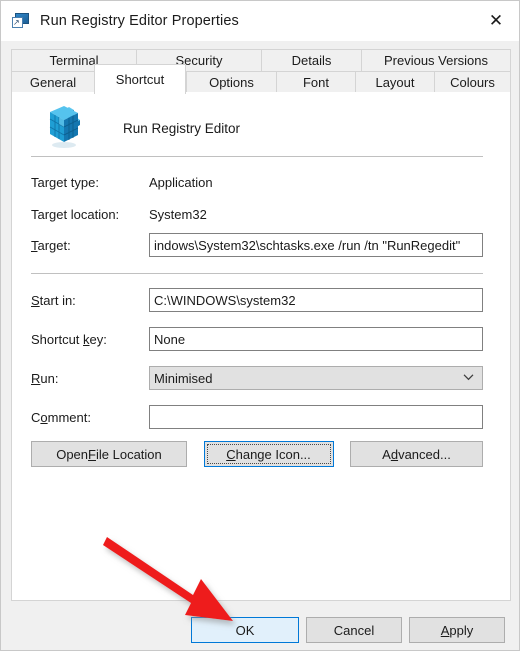 The width and height of the screenshot is (520, 651). I want to click on target-location-row: Target location: System32, so click(257, 214).